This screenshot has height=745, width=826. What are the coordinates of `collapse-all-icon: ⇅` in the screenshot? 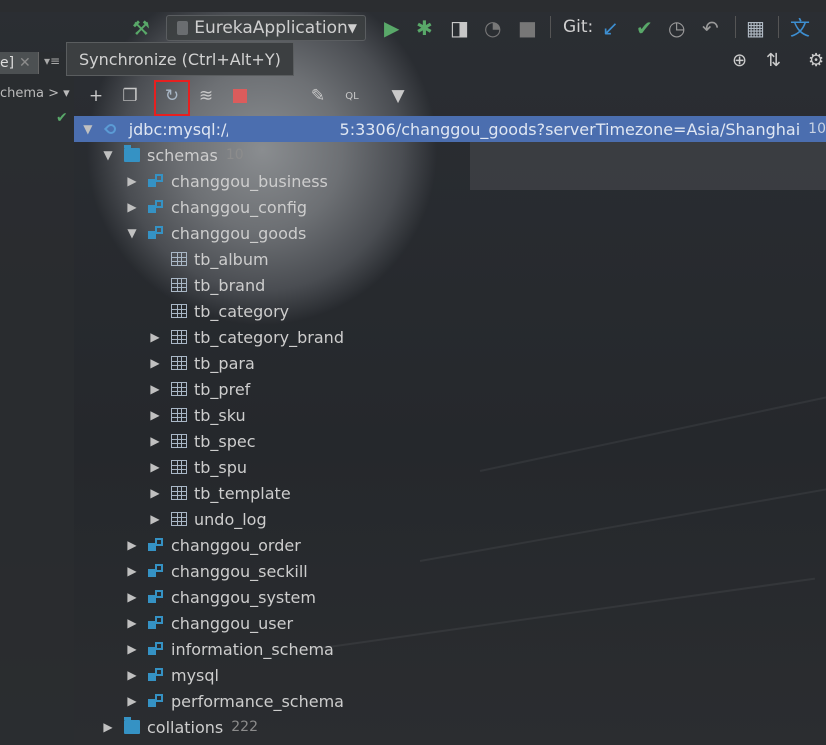 It's located at (773, 60).